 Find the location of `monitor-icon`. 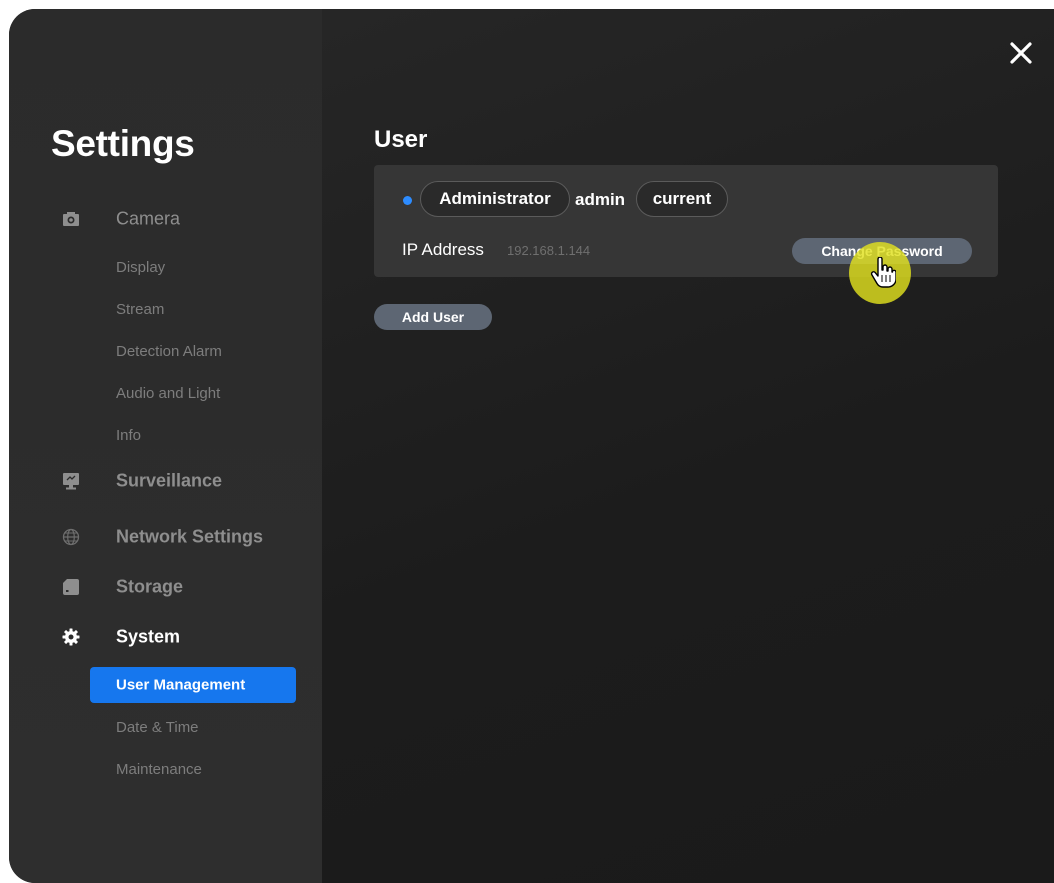

monitor-icon is located at coordinates (71, 481).